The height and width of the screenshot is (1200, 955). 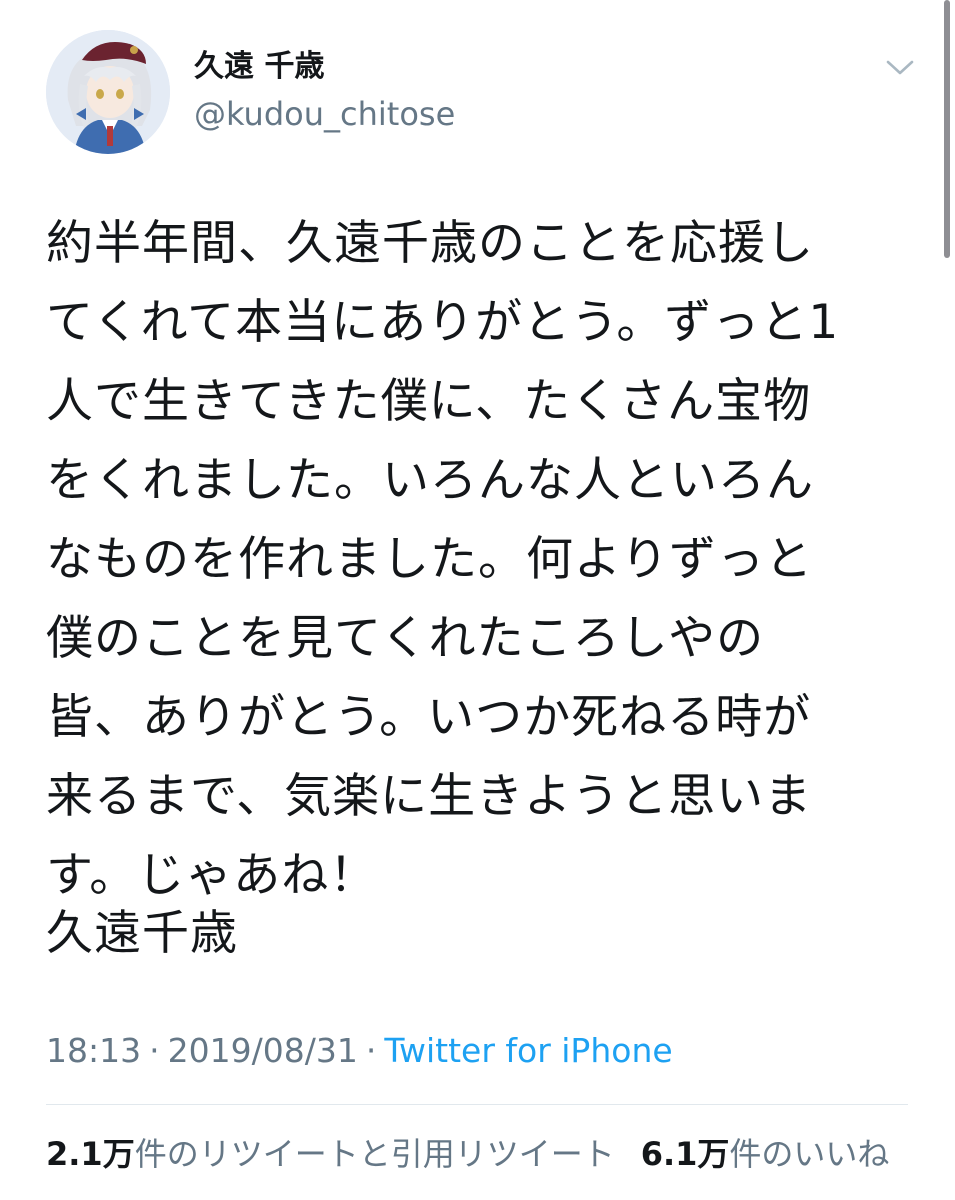 I want to click on scrollbar, so click(x=947, y=129).